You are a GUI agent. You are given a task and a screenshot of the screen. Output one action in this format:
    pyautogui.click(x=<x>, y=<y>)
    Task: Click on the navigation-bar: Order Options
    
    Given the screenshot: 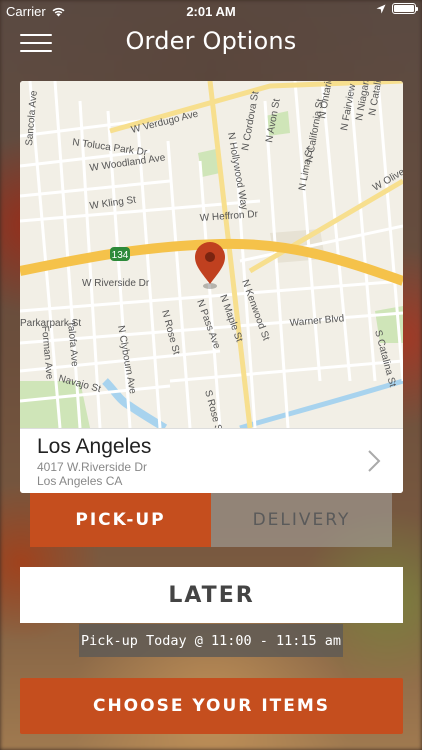 What is the action you would take?
    pyautogui.click(x=211, y=44)
    